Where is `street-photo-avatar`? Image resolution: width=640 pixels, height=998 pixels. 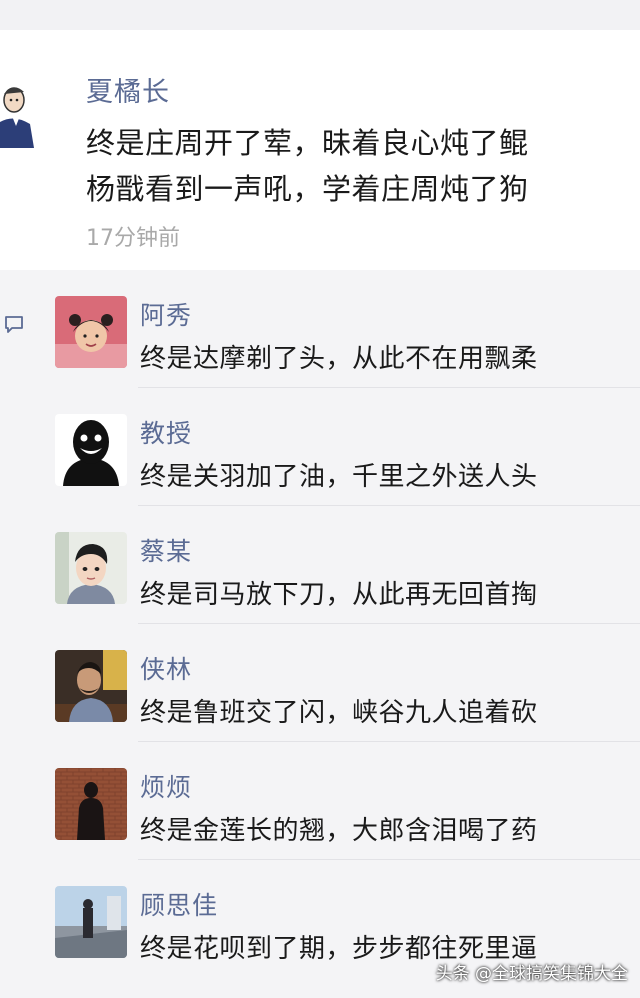 street-photo-avatar is located at coordinates (91, 922).